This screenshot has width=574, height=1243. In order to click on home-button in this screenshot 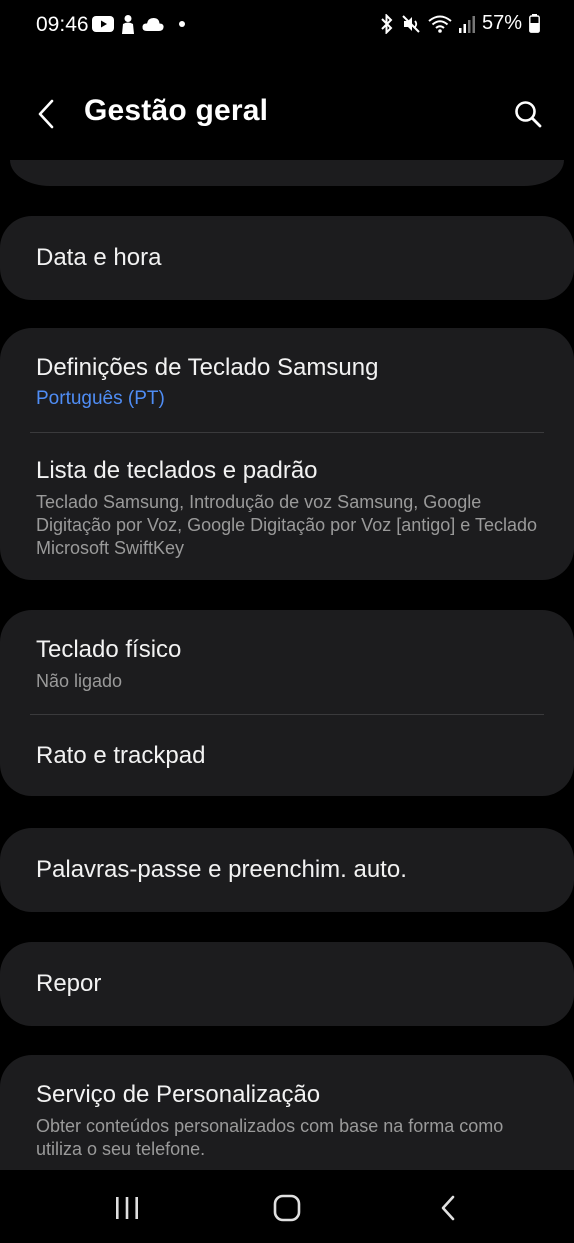, I will do `click(287, 1208)`.